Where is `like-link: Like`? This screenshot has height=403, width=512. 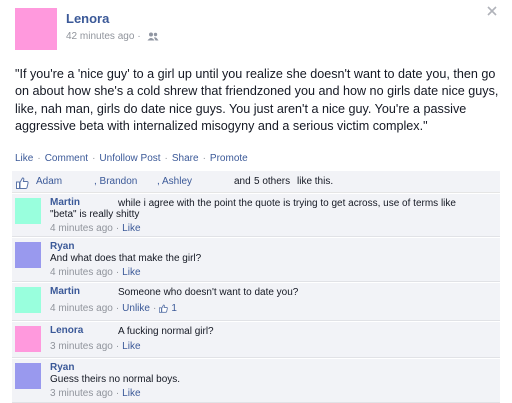 like-link: Like is located at coordinates (24, 158).